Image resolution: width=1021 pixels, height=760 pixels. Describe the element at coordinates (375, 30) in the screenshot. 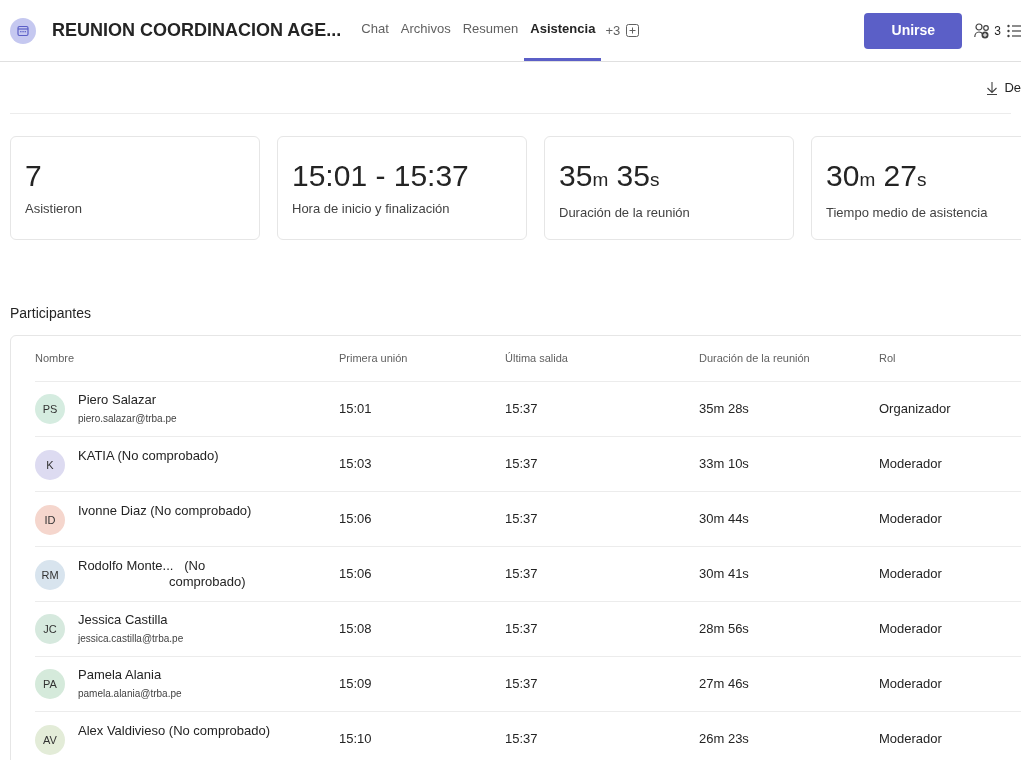

I see `tab: Chat` at that location.